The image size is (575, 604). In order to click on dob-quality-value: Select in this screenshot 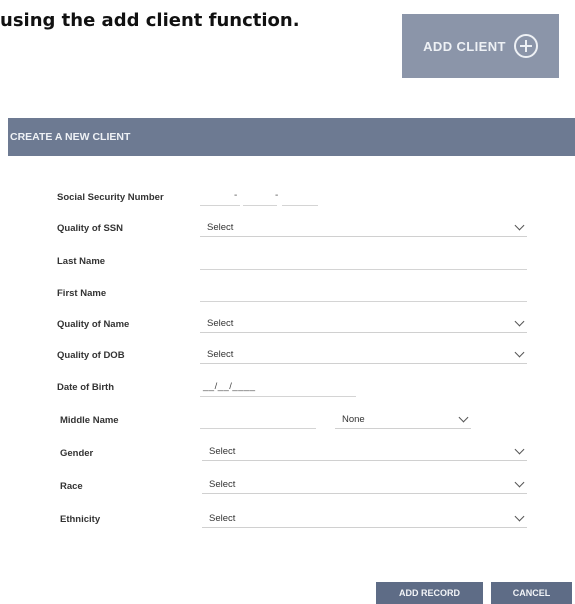, I will do `click(220, 354)`.